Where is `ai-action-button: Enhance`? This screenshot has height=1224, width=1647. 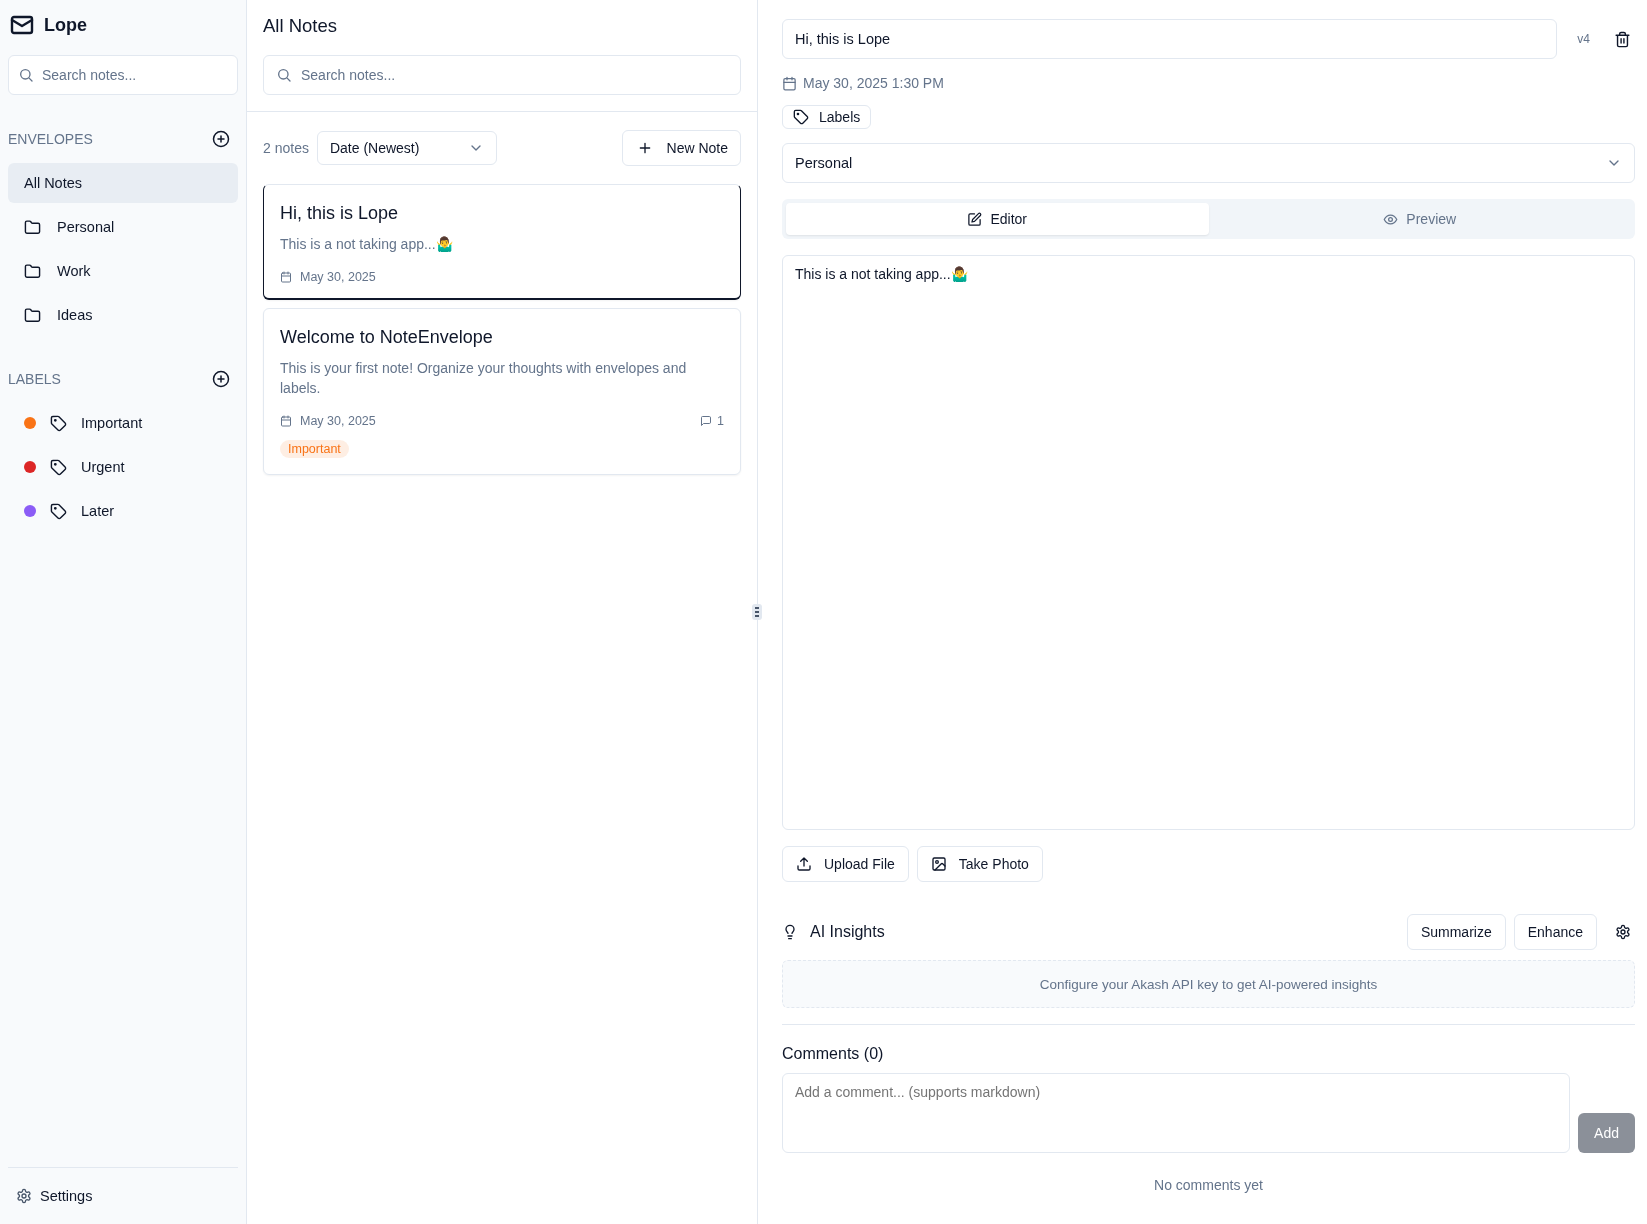 ai-action-button: Enhance is located at coordinates (1555, 932).